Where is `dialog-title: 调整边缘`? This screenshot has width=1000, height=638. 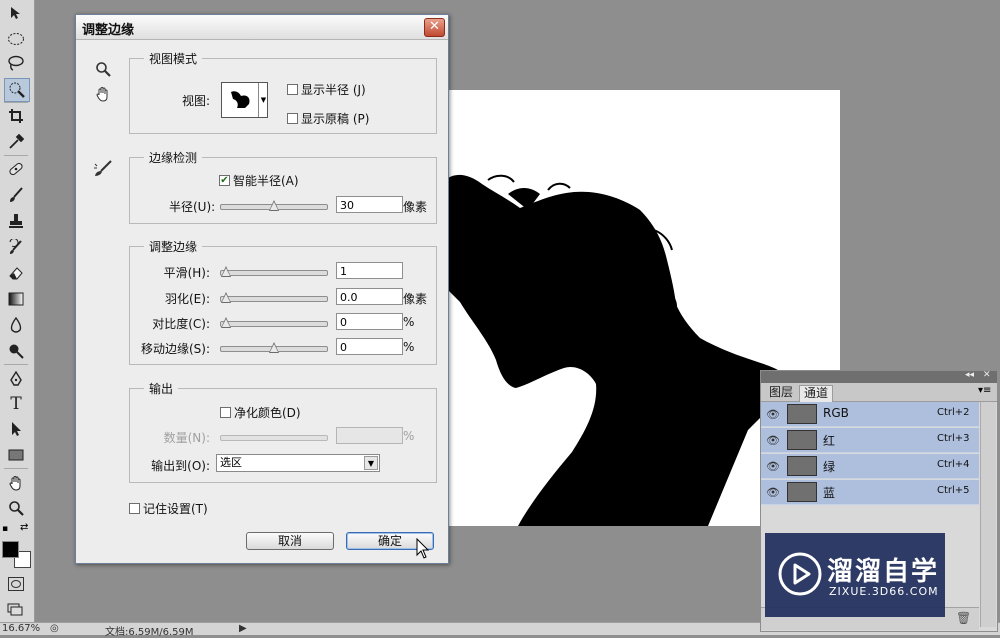
dialog-title: 调整边缘 is located at coordinates (108, 30).